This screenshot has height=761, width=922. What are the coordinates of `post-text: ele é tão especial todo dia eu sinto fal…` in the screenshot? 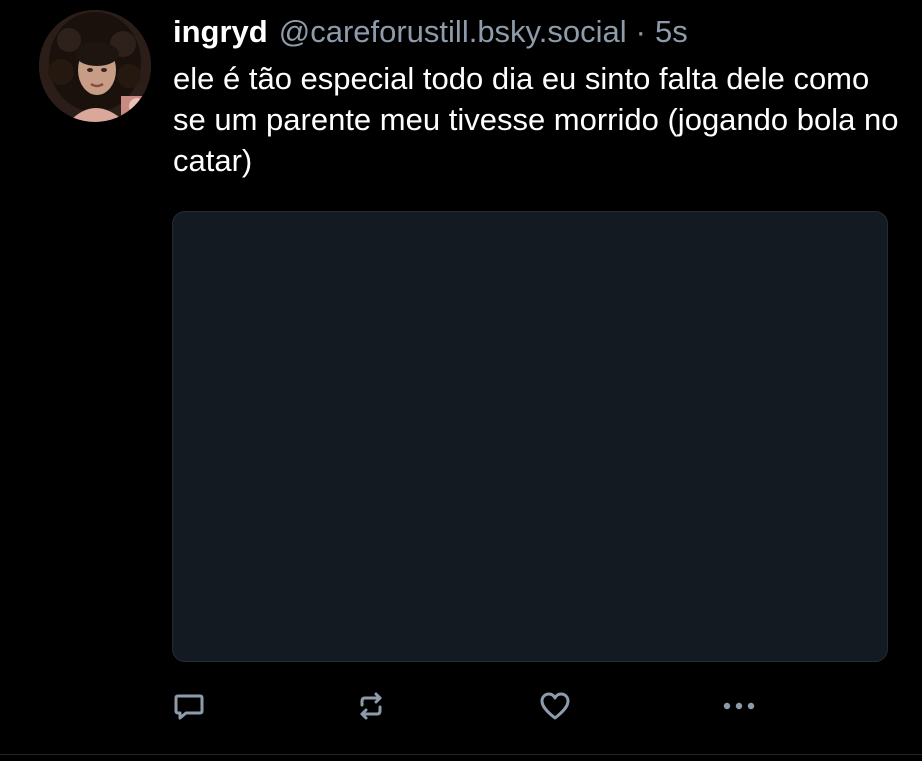 It's located at (536, 119).